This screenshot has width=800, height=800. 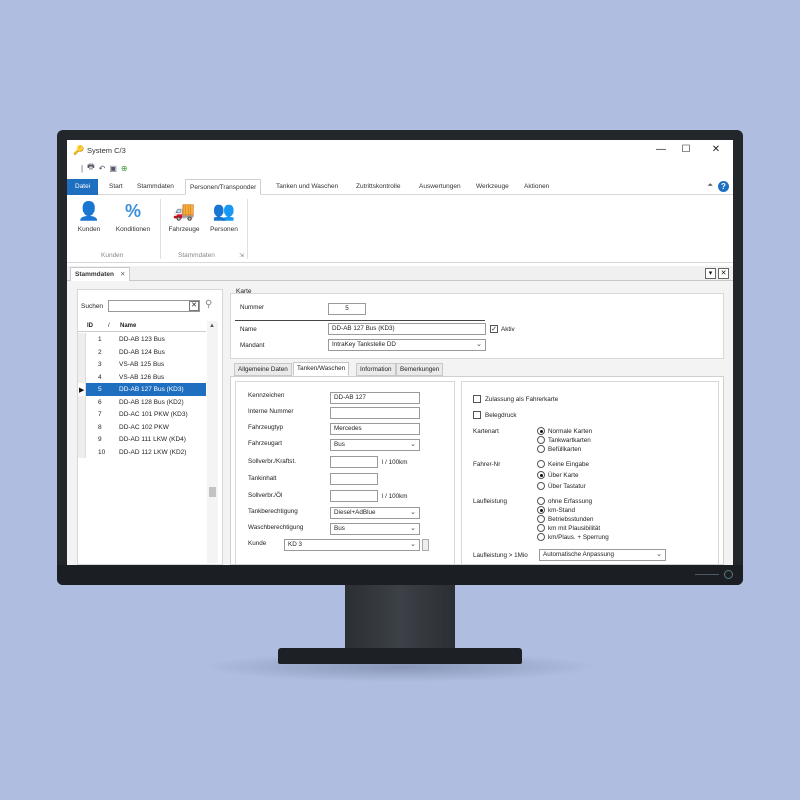 What do you see at coordinates (710, 186) in the screenshot?
I see `collapse-ribbon-icon: ⏶` at bounding box center [710, 186].